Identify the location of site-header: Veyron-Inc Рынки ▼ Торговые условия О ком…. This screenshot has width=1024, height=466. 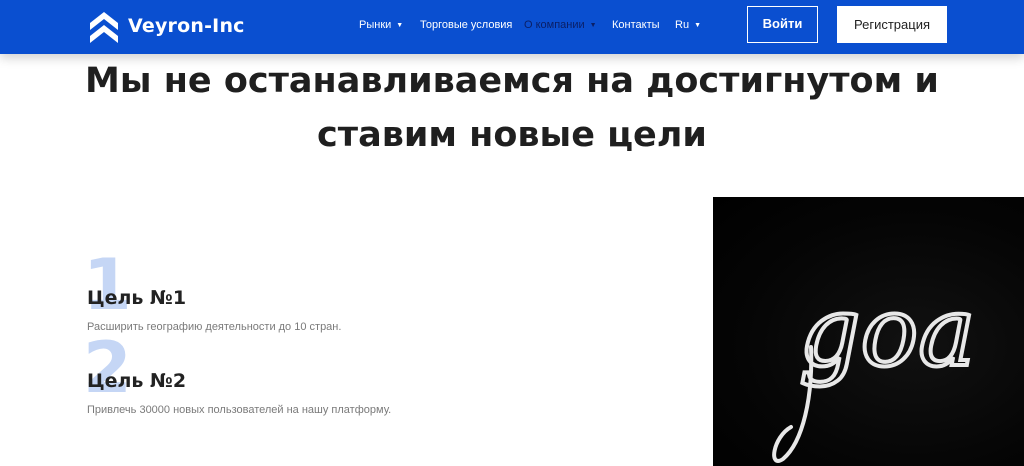
(512, 27).